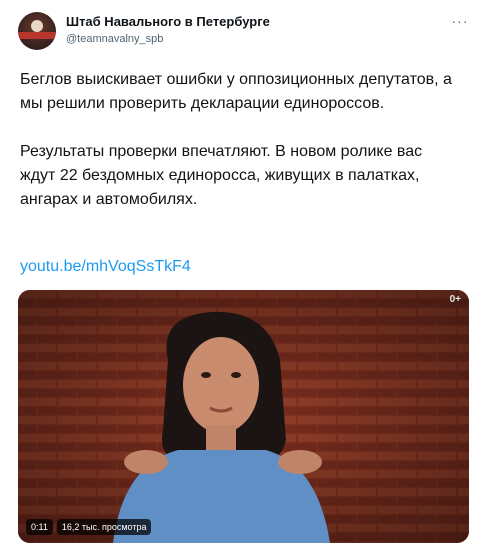  What do you see at coordinates (37, 26) in the screenshot?
I see `avatar-logo-icon` at bounding box center [37, 26].